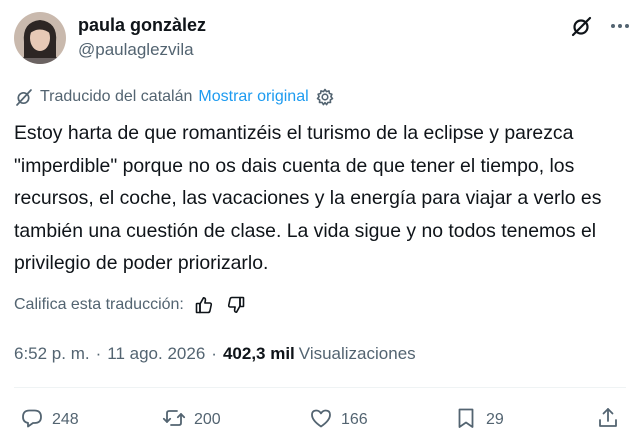  Describe the element at coordinates (40, 38) in the screenshot. I see `avatar` at that location.